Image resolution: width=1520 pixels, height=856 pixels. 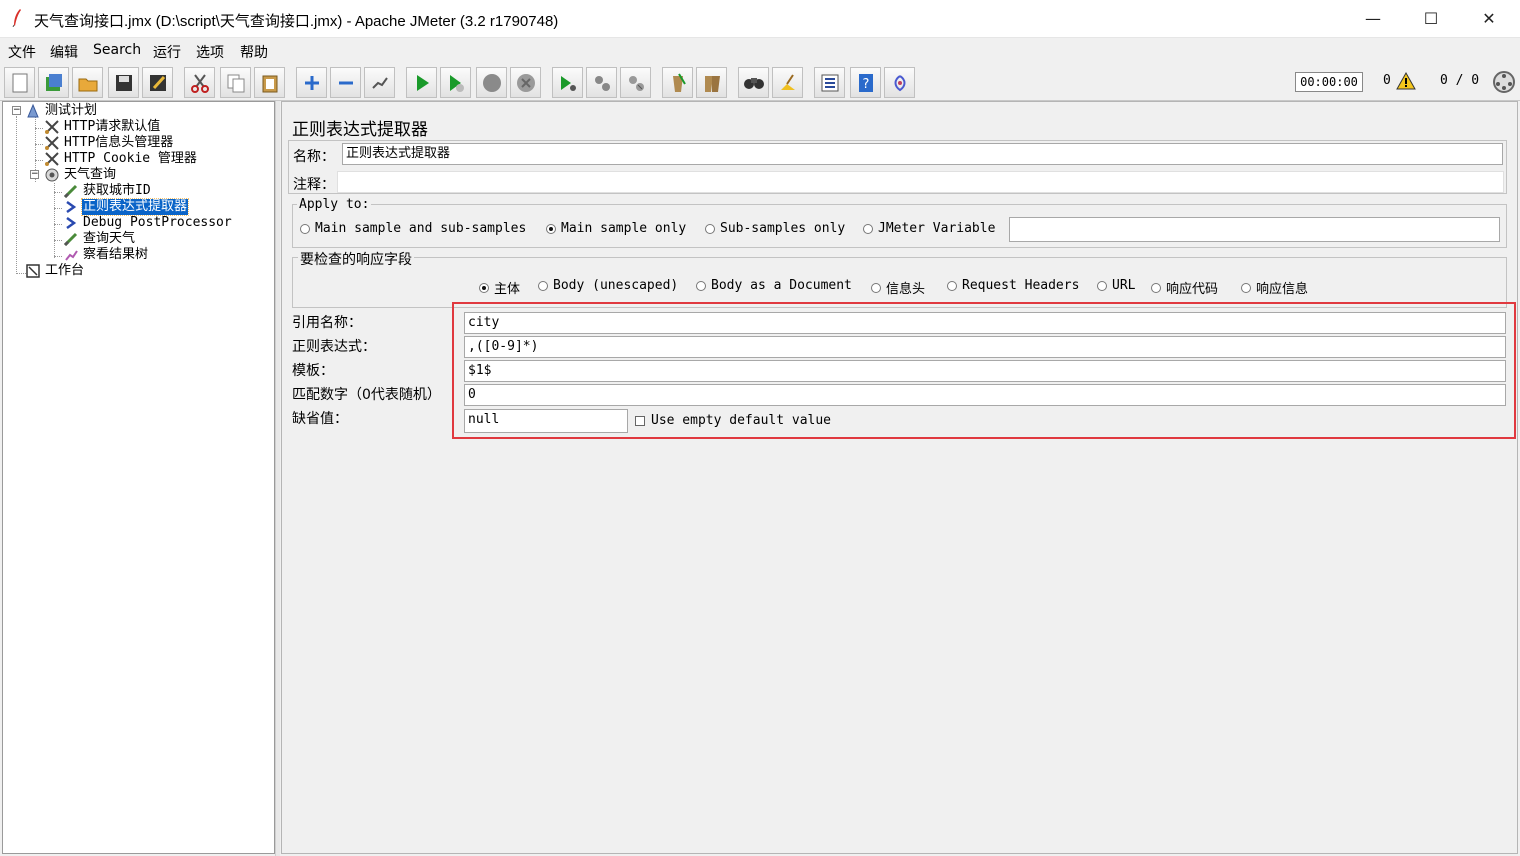 What do you see at coordinates (608, 285) in the screenshot?
I see `check-body-unescaped-radio: Body (unescaped)` at bounding box center [608, 285].